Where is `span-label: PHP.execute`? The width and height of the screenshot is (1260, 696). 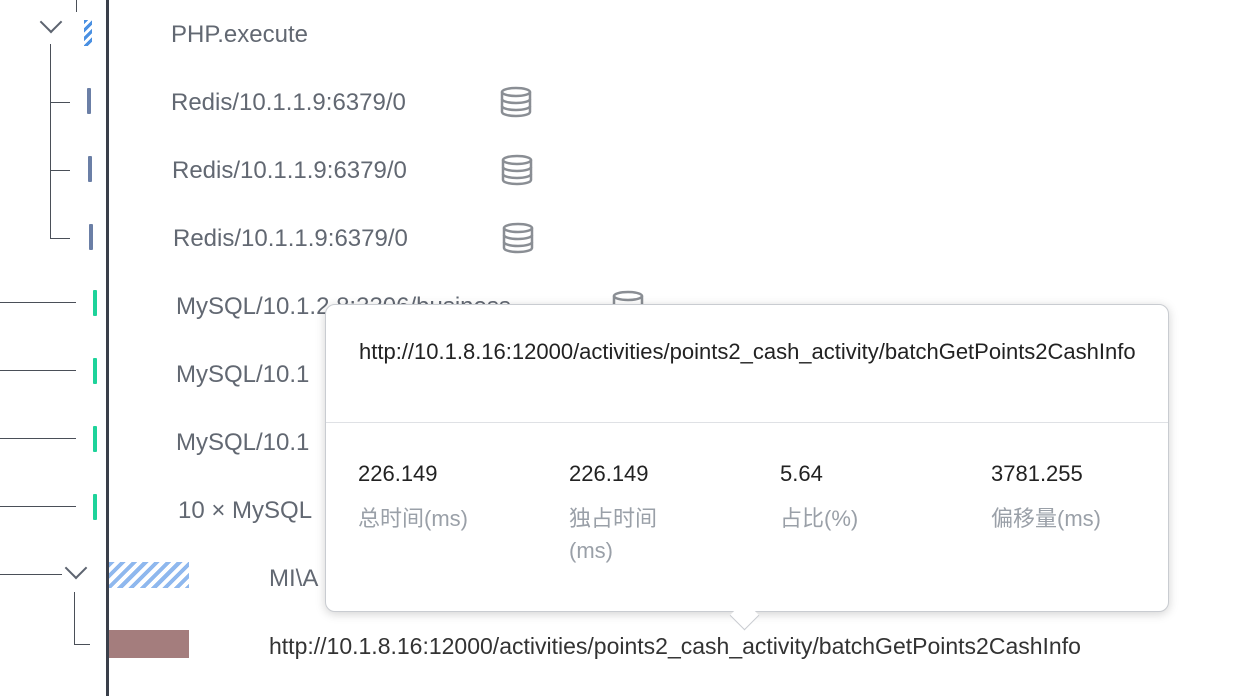
span-label: PHP.execute is located at coordinates (239, 35).